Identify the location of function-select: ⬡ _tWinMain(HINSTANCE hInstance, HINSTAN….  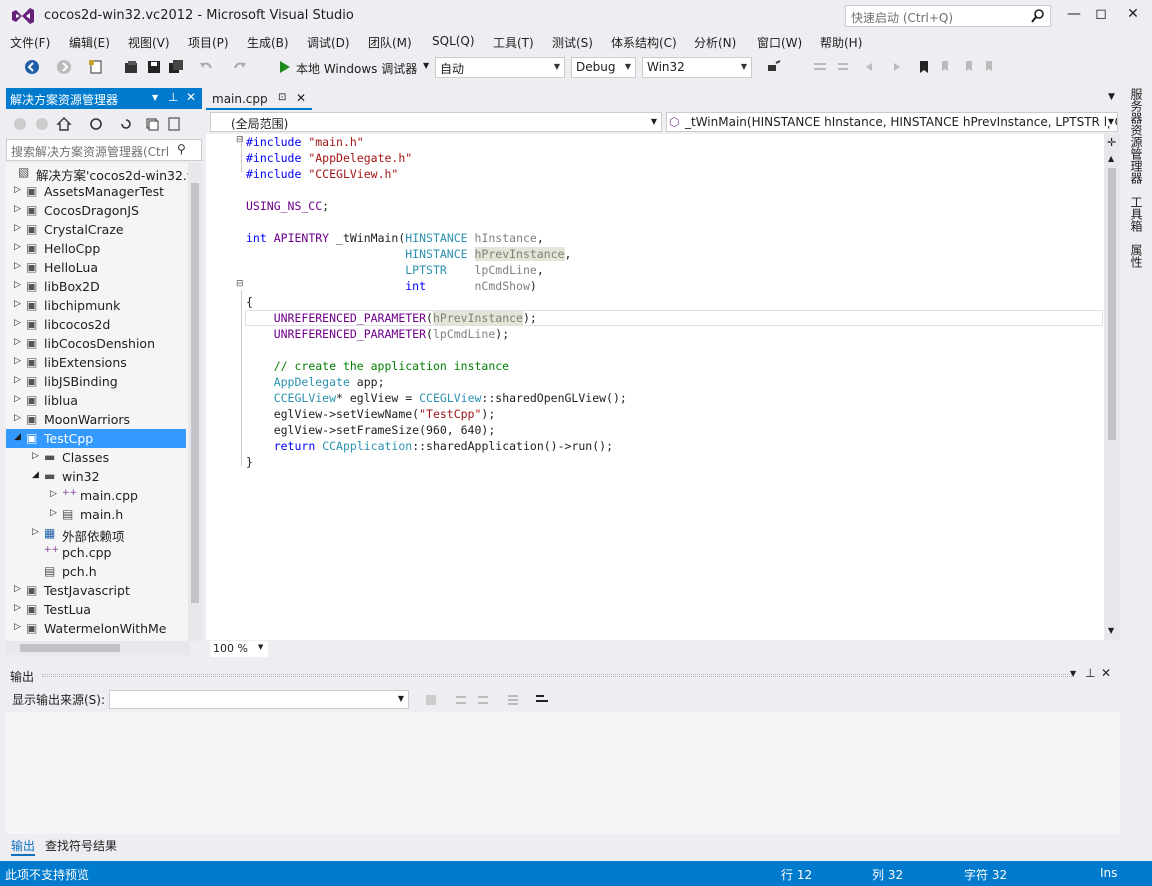
(892, 122).